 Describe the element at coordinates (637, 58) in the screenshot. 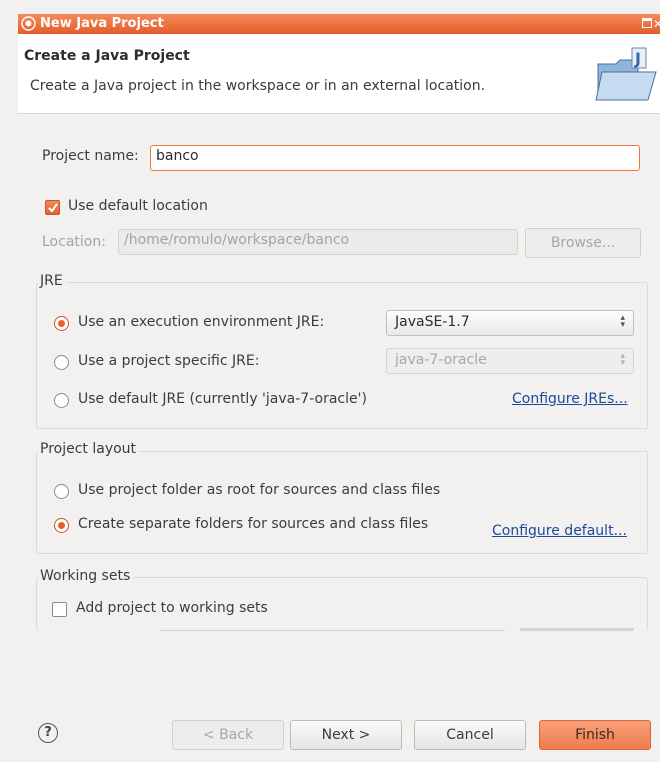

I see `svg-text: J` at that location.